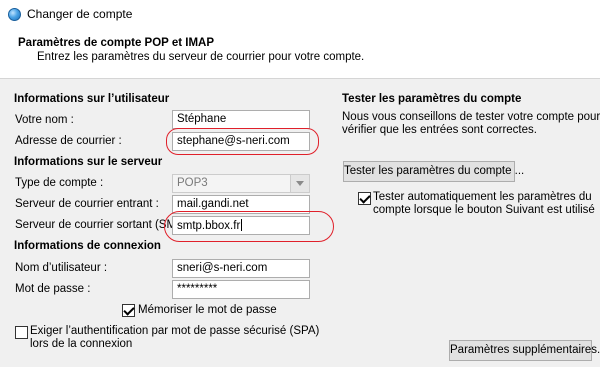 The image size is (600, 367). I want to click on auto-test-label-line1: Tester automatiquement les paramètres du, so click(482, 197).